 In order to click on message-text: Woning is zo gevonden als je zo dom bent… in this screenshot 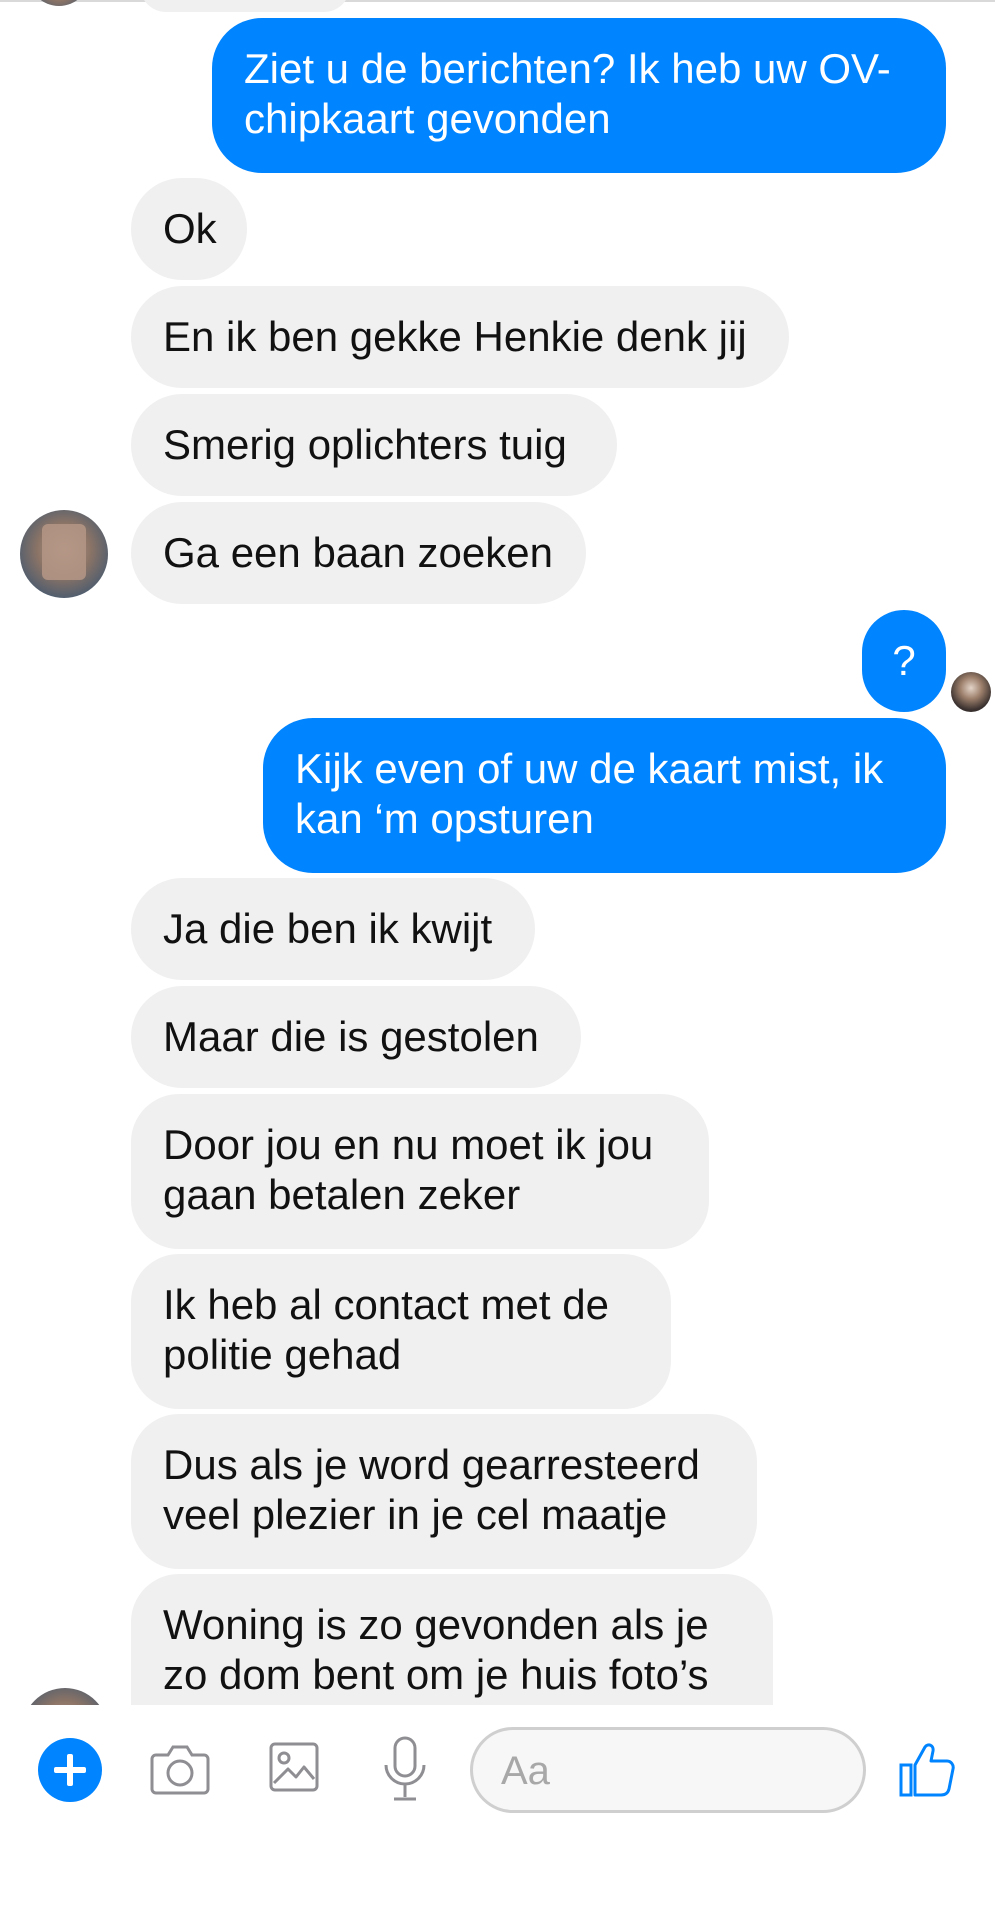, I will do `click(436, 1649)`.